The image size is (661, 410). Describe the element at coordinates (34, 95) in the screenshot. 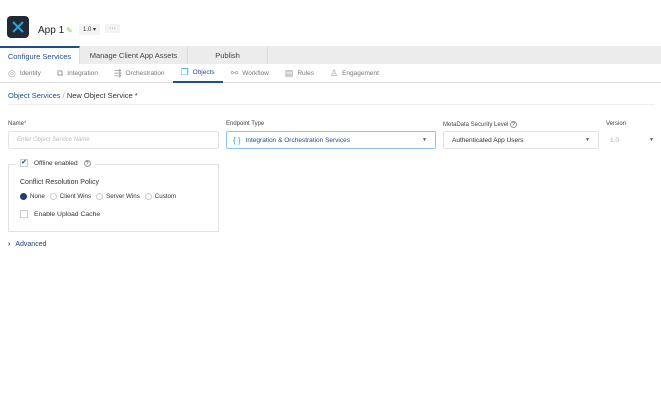

I see `breadcrumb-object-services: Object Services` at that location.